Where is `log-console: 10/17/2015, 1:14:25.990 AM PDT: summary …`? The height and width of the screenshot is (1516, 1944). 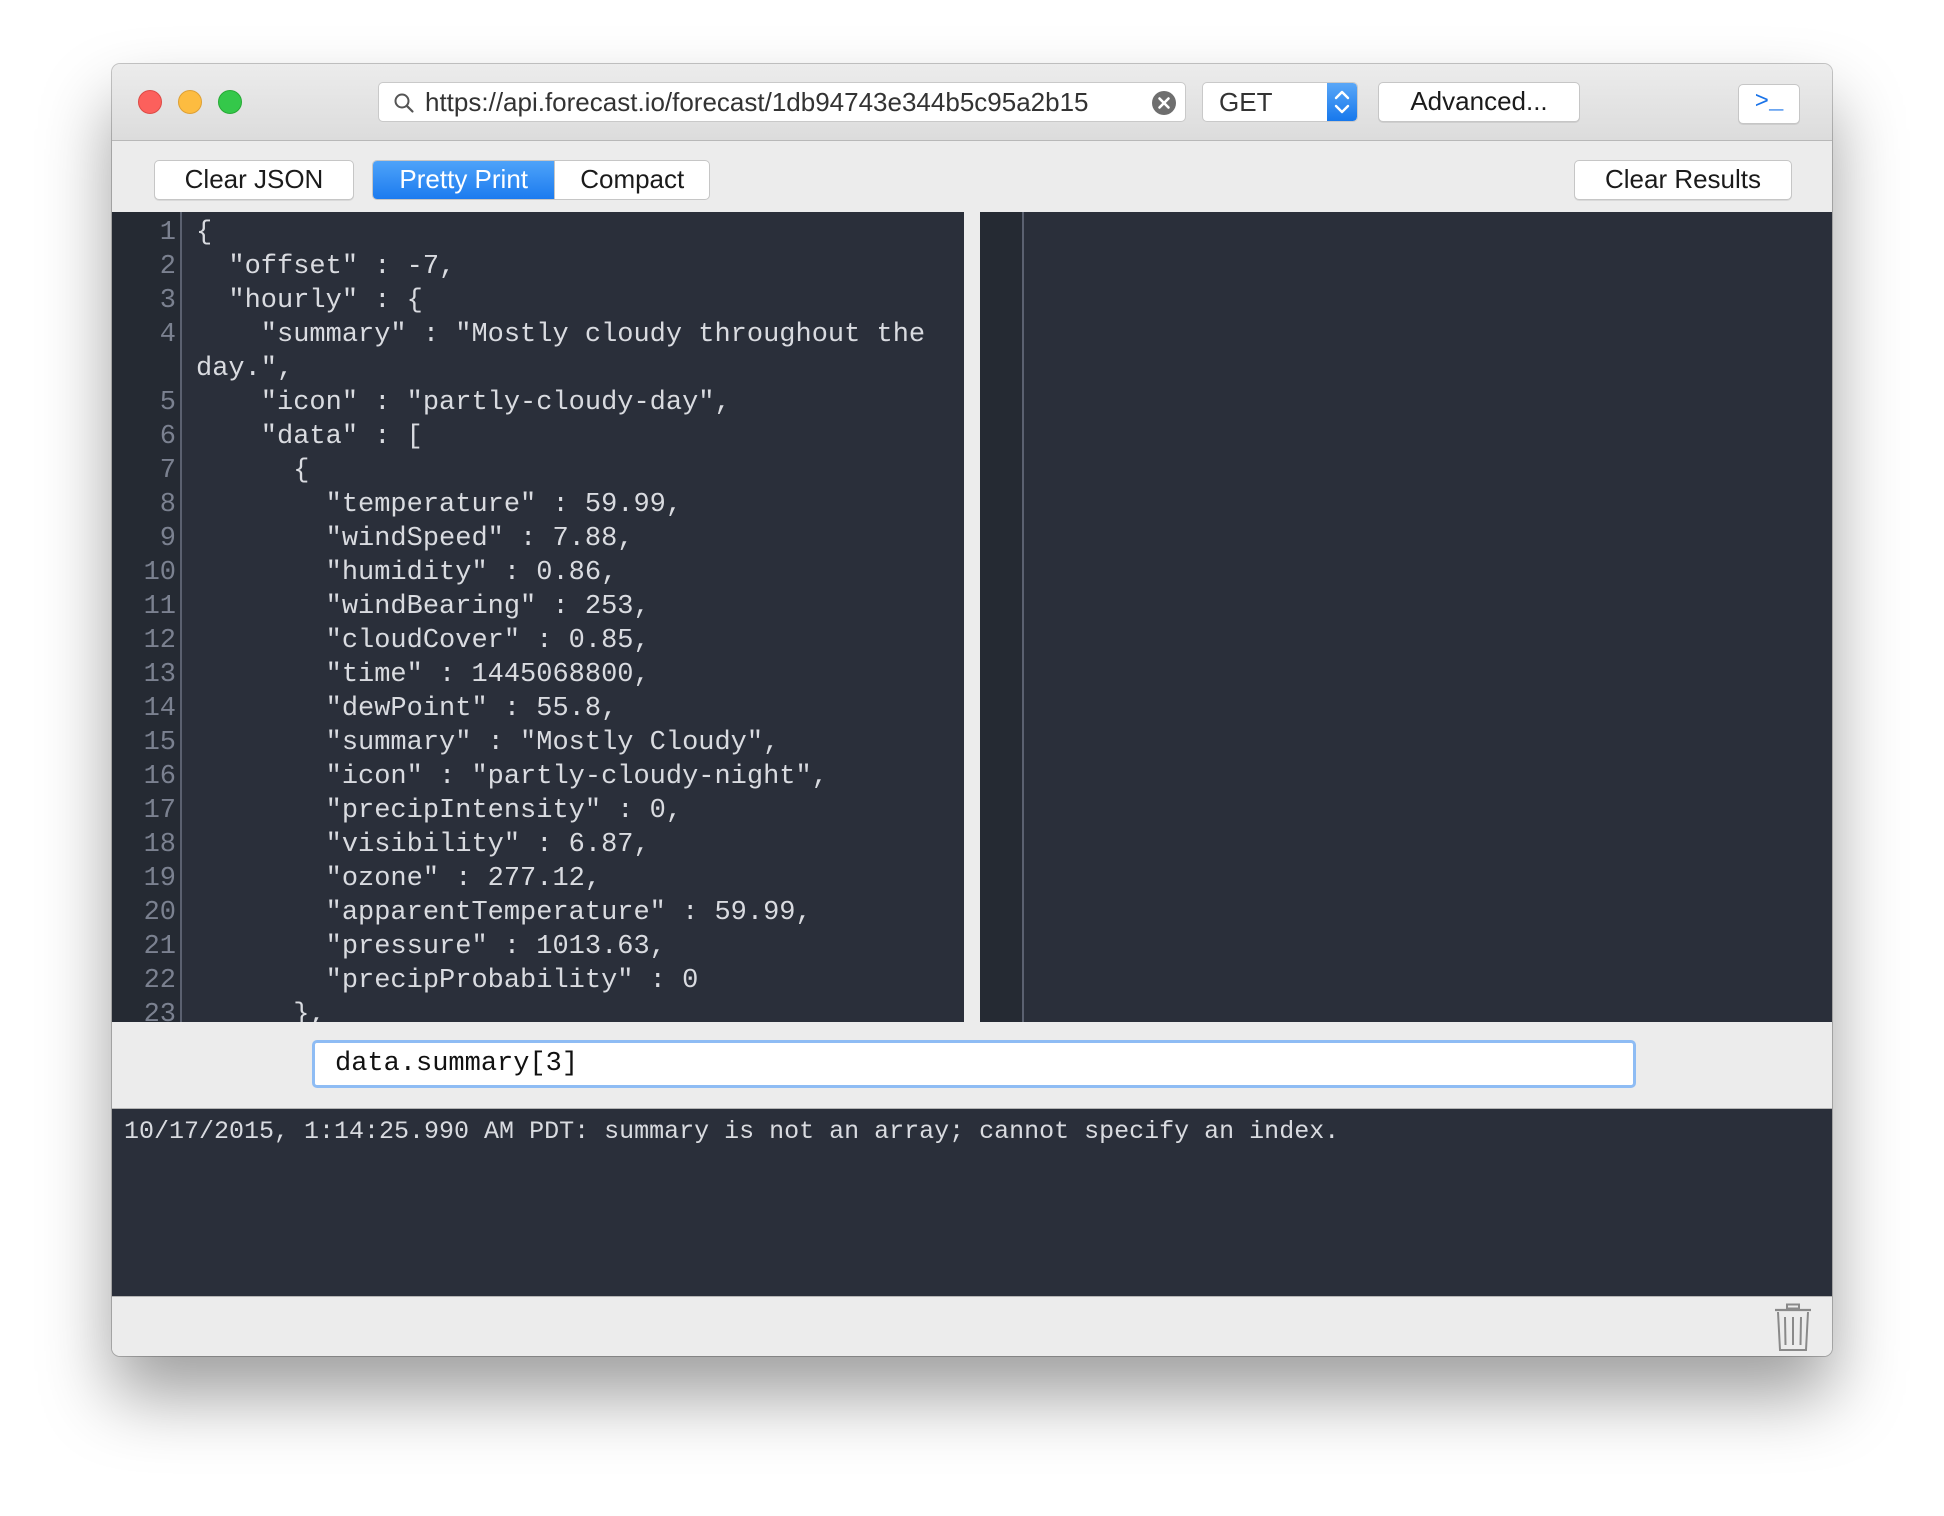 log-console: 10/17/2015, 1:14:25.990 AM PDT: summary … is located at coordinates (972, 1202).